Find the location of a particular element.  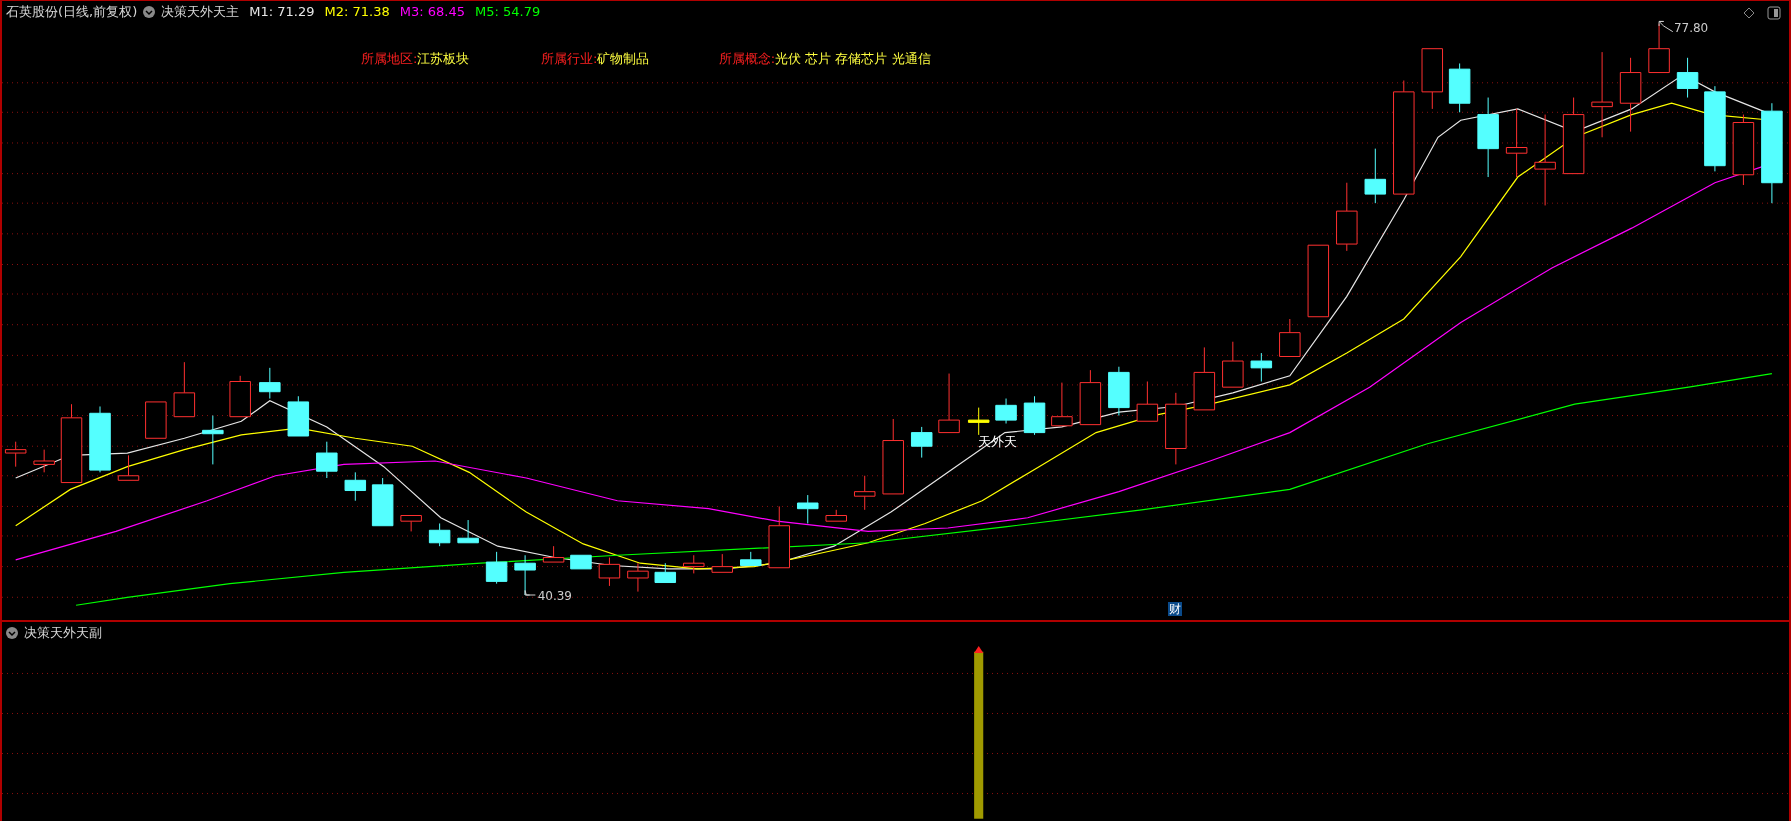

moving-average-reading: M1: 71.29 is located at coordinates (282, 12).